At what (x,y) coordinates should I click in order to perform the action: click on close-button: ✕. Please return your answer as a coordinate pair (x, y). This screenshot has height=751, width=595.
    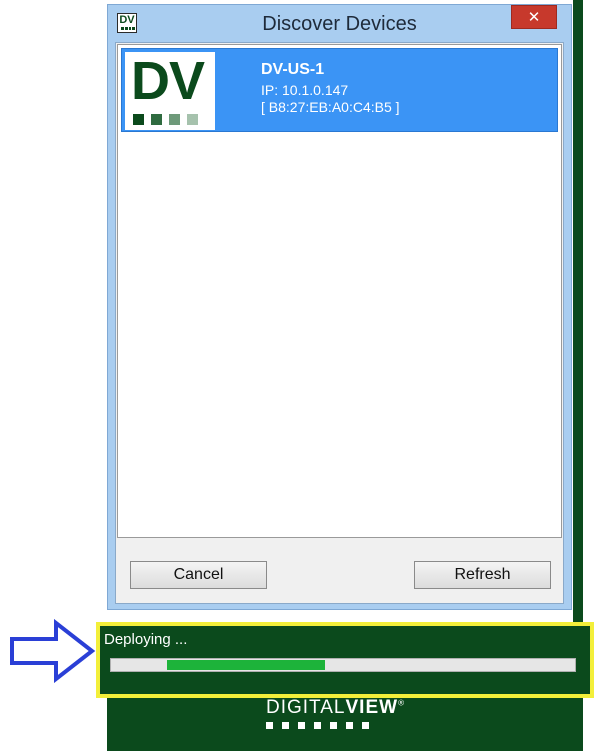
    Looking at the image, I should click on (534, 17).